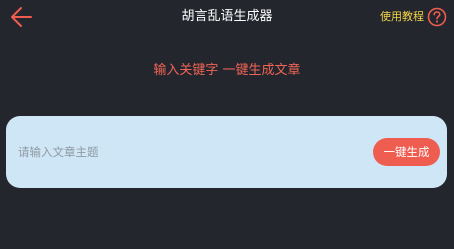 The width and height of the screenshot is (454, 249). I want to click on generate-button: 一键生成, so click(406, 152).